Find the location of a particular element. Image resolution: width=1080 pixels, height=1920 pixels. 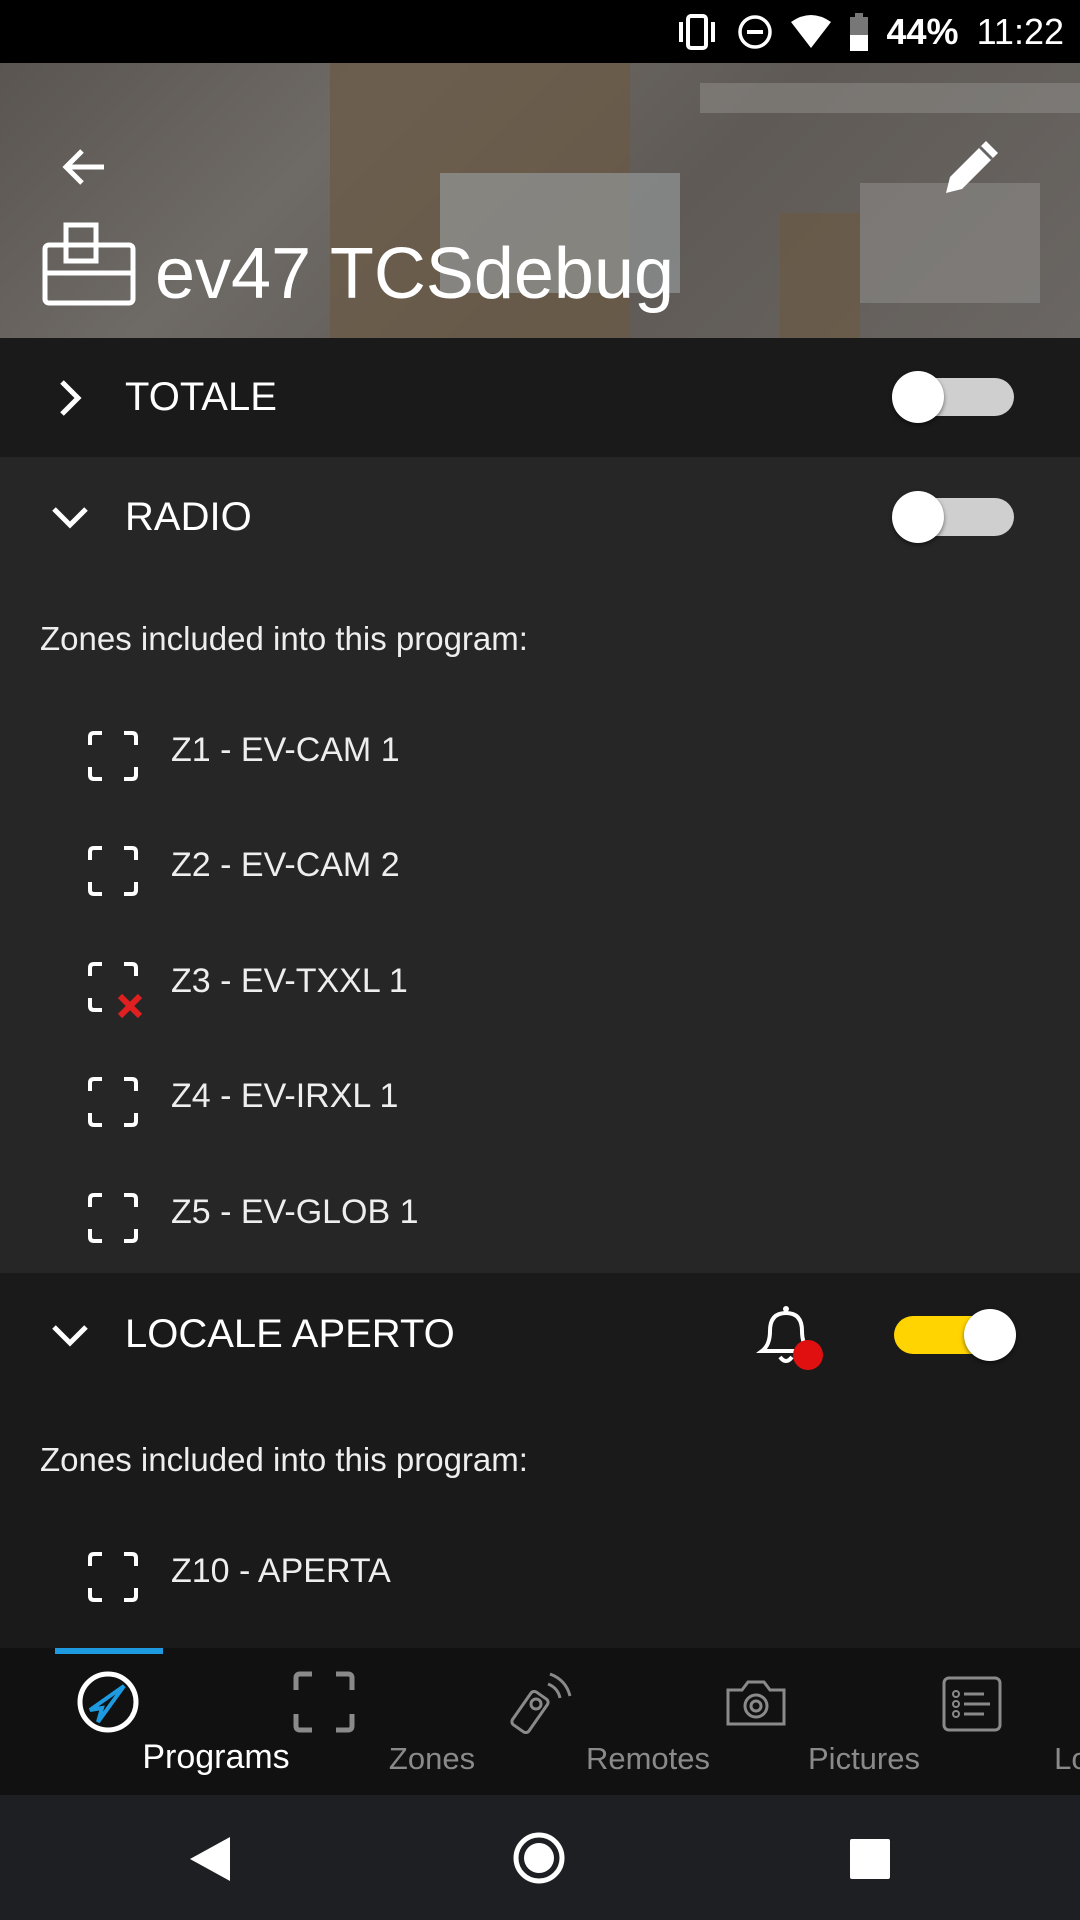

zones-icon is located at coordinates (324, 1702).